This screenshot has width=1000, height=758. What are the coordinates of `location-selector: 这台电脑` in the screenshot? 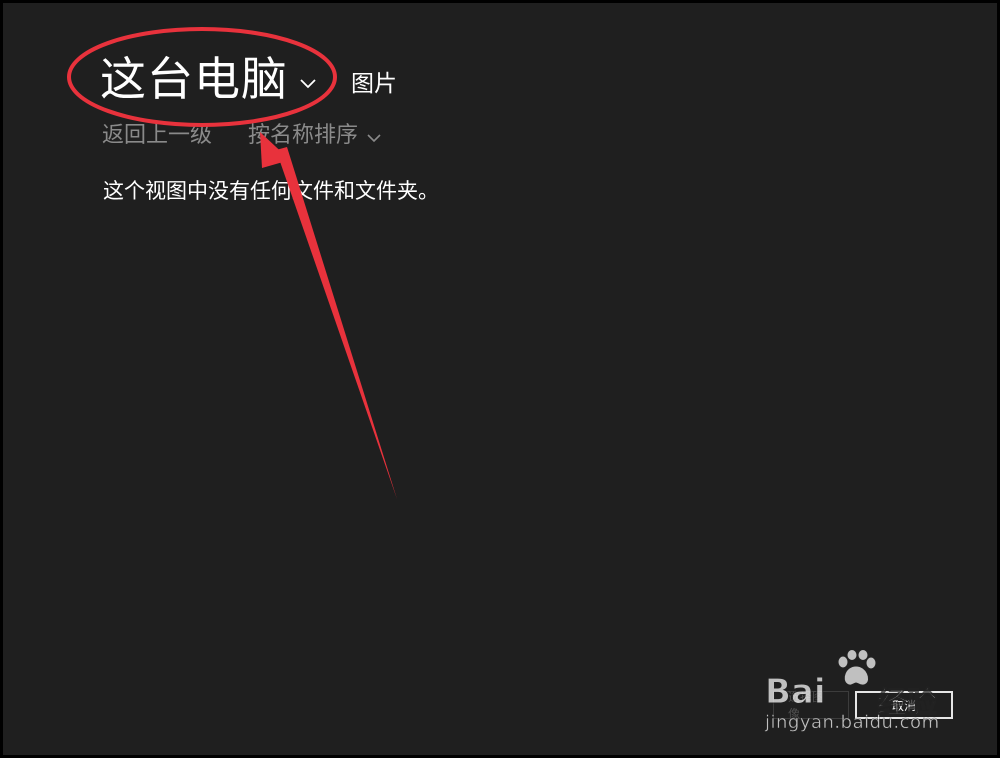 It's located at (209, 79).